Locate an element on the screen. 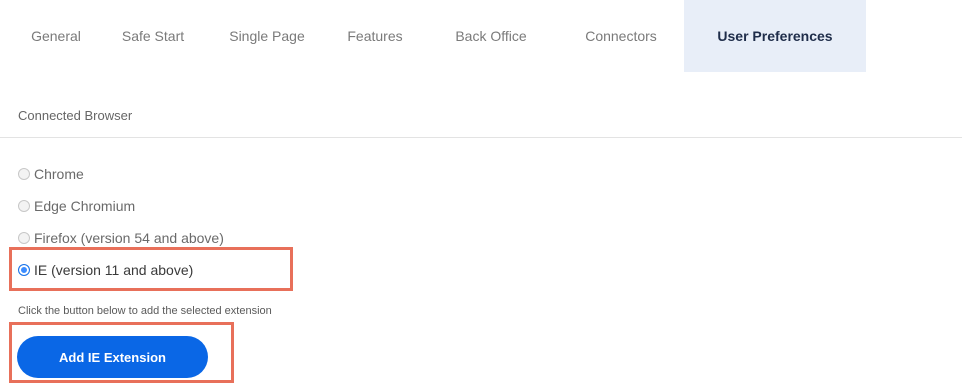  tab-back-office: Back Office is located at coordinates (491, 36).